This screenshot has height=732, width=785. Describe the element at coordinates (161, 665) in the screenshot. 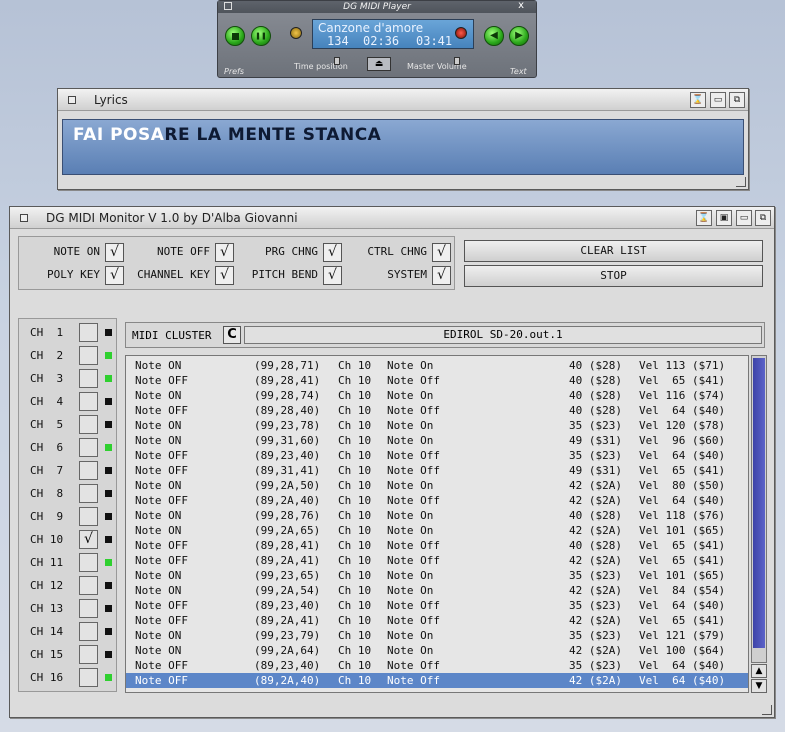

I see `event-type: Note OFF` at that location.